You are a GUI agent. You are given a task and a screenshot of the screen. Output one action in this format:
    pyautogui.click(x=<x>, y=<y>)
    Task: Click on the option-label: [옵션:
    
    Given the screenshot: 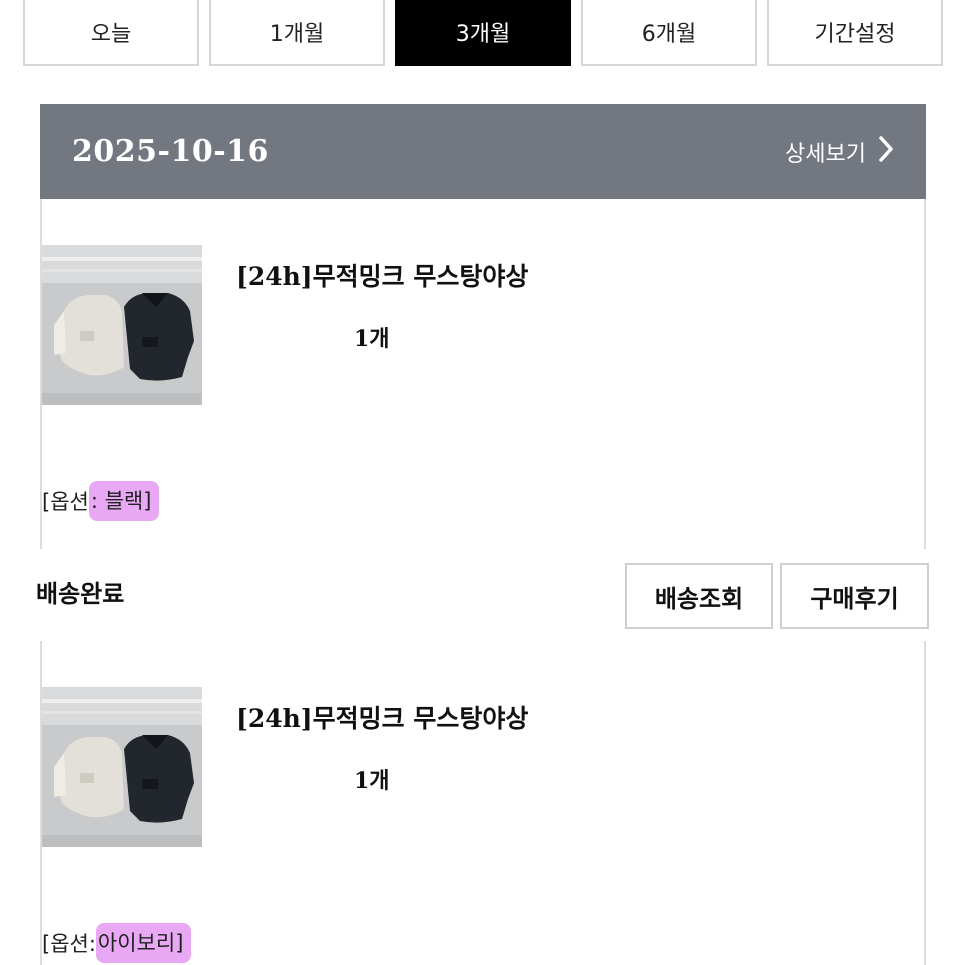 What is the action you would take?
    pyautogui.click(x=69, y=944)
    